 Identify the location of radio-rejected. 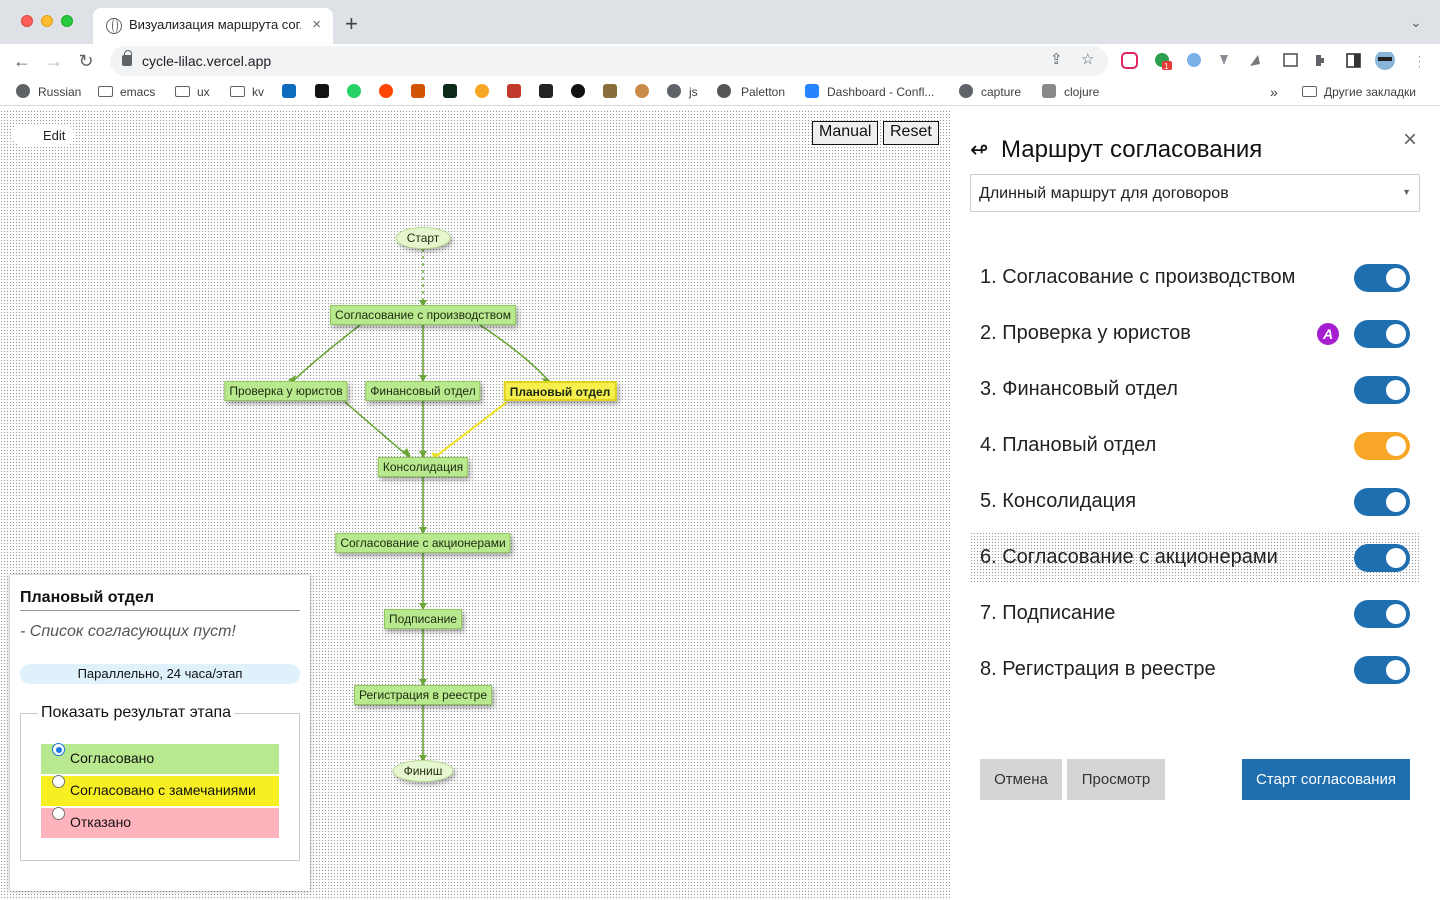
(58, 813).